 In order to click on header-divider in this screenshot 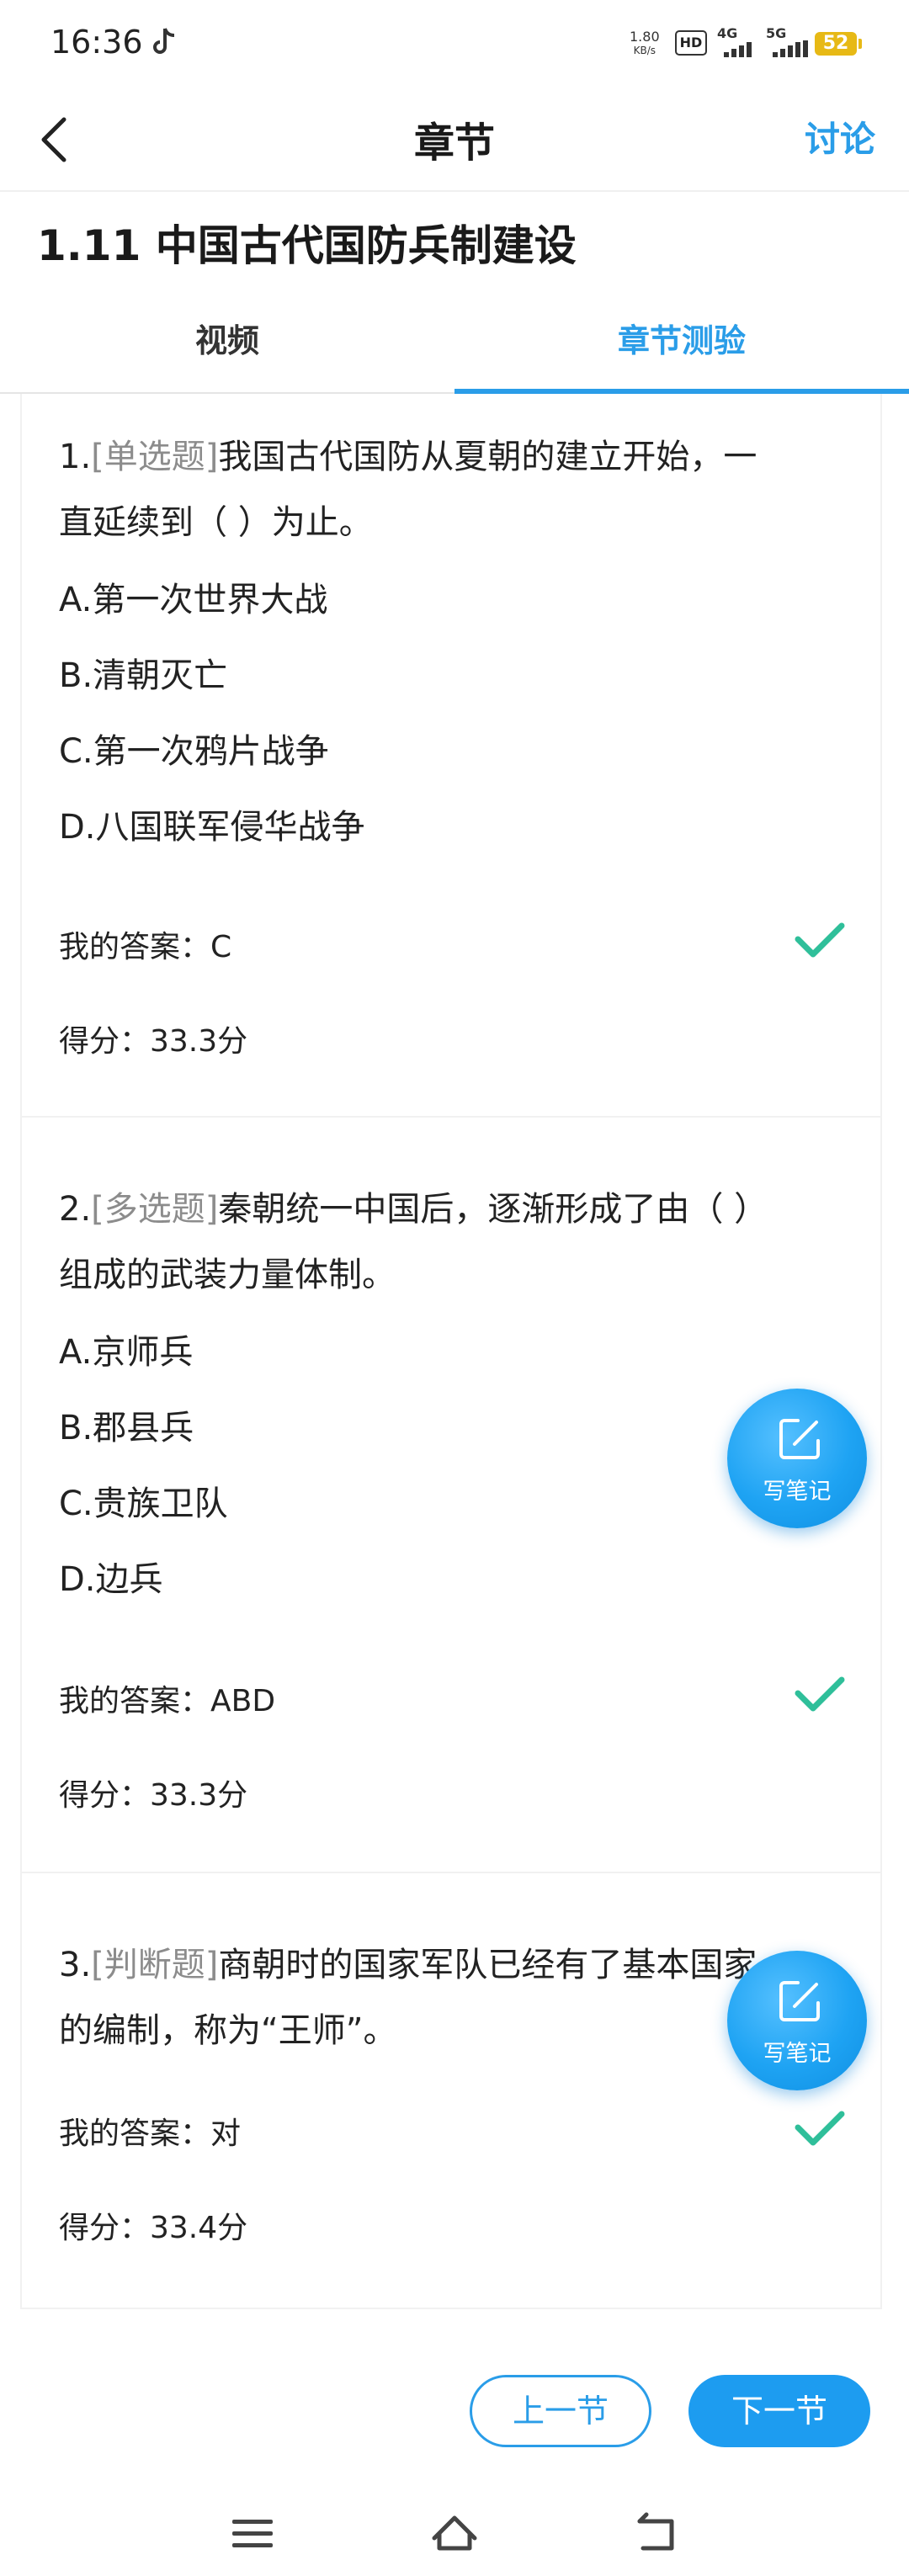, I will do `click(454, 191)`.